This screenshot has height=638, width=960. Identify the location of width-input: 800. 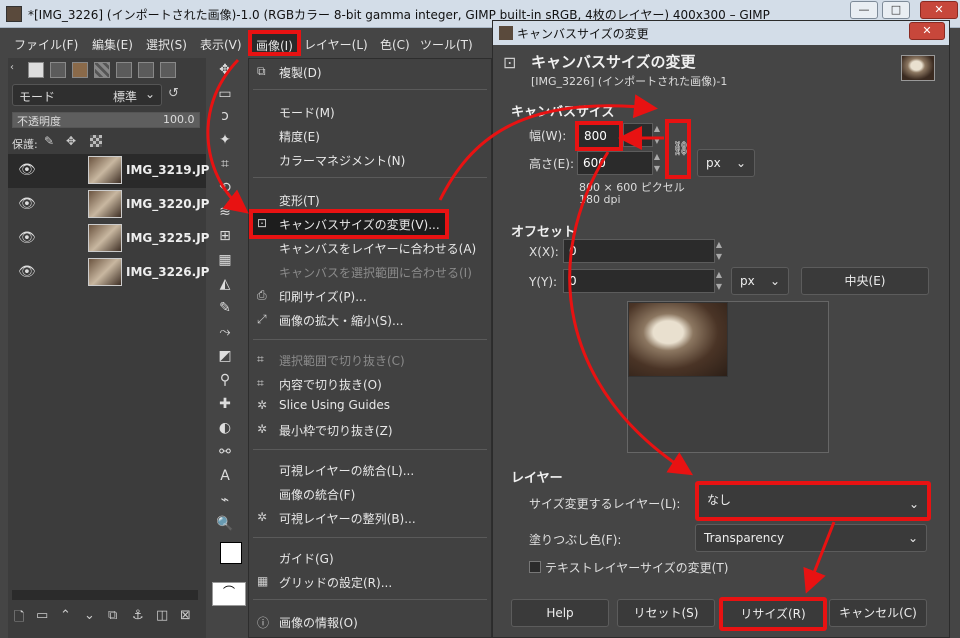
(599, 136).